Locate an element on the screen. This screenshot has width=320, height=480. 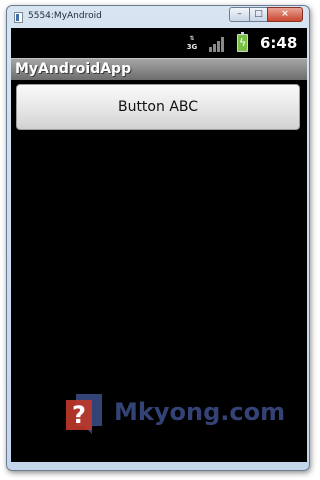
window-controls: – □ × is located at coordinates (266, 14).